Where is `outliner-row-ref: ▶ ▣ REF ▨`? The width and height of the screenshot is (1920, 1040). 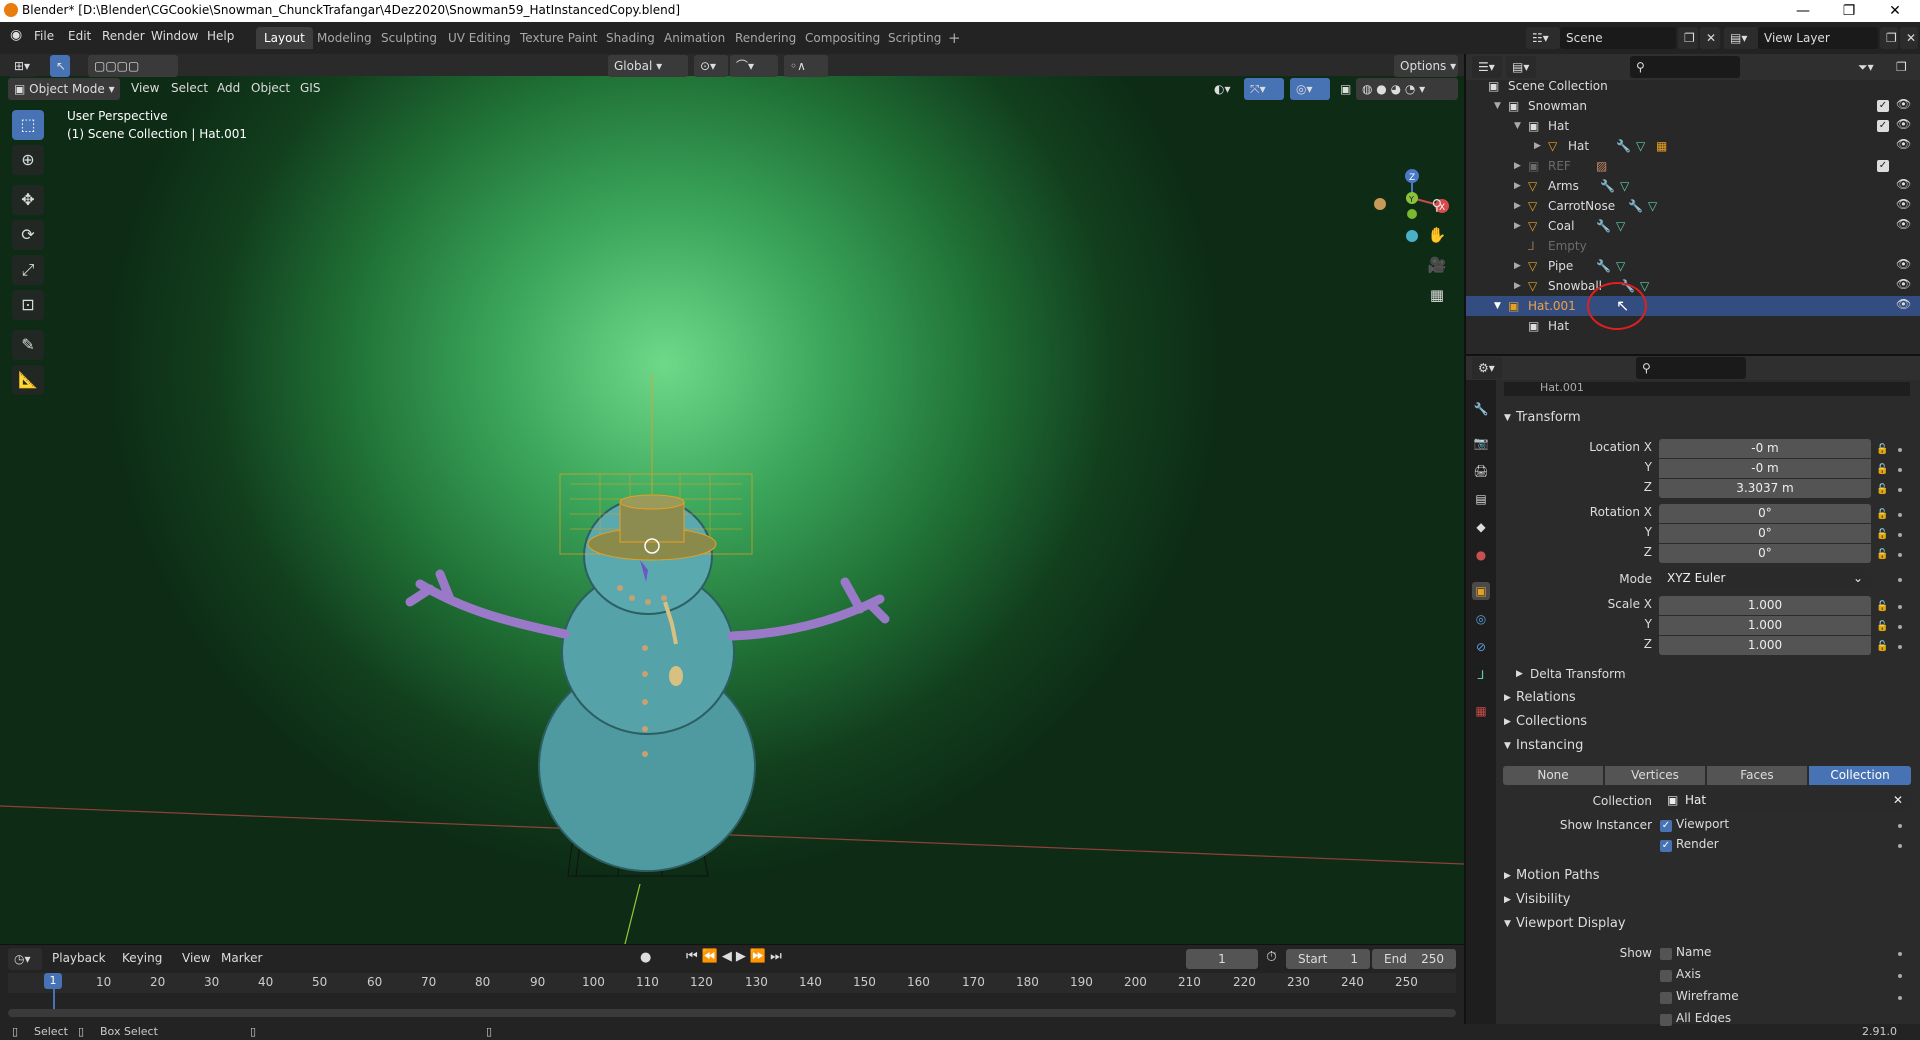
outliner-row-ref: ▶ ▣ REF ▨ is located at coordinates (1693, 166).